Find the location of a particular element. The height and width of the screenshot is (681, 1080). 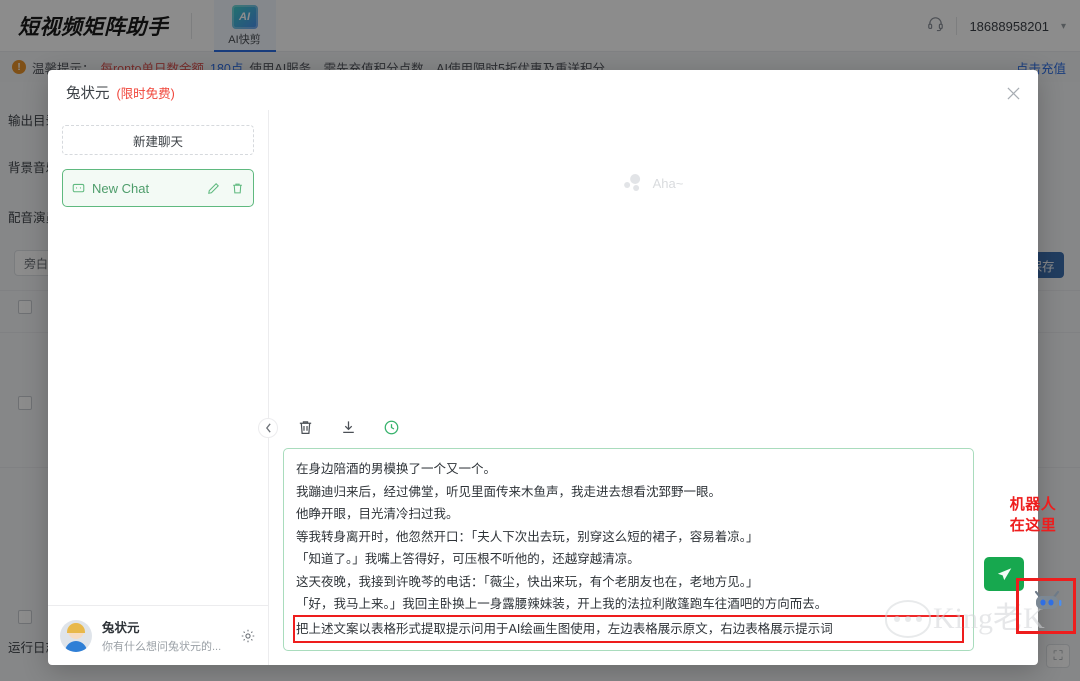

chat-bubble-icon is located at coordinates (78, 188).